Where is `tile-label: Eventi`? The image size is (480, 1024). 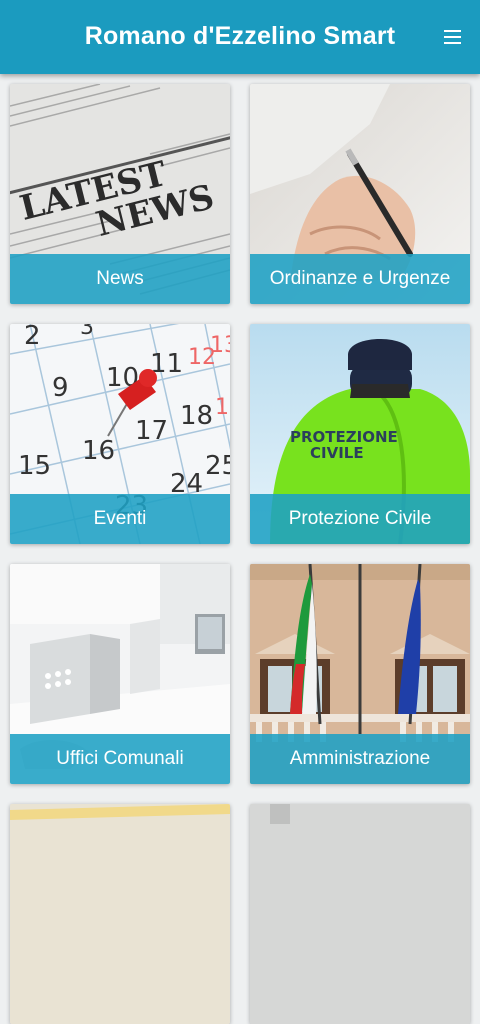 tile-label: Eventi is located at coordinates (120, 518).